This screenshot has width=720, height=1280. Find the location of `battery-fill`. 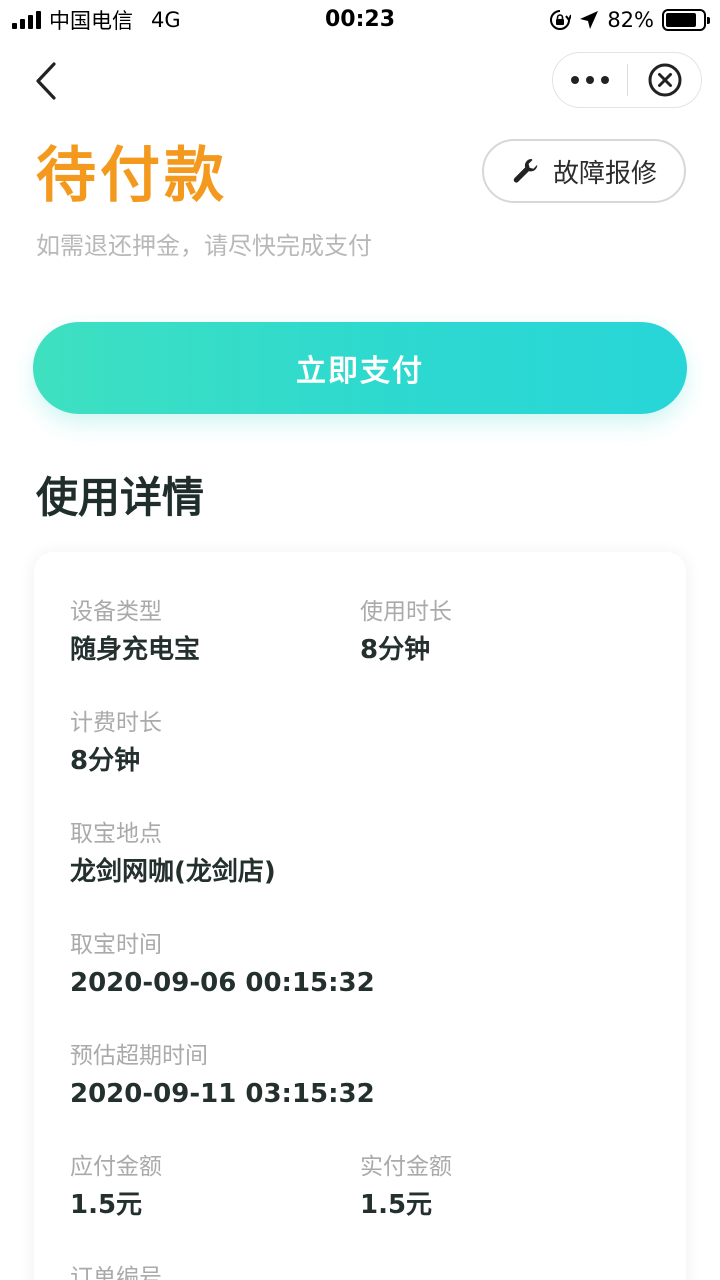

battery-fill is located at coordinates (681, 20).